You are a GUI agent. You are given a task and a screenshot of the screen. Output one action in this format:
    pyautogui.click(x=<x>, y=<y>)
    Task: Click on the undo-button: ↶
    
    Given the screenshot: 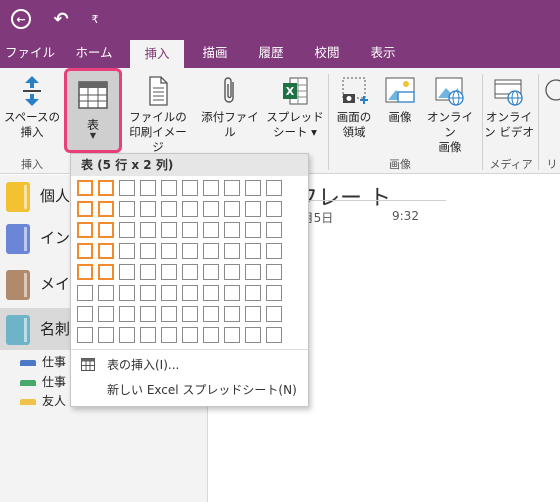 What is the action you would take?
    pyautogui.click(x=61, y=19)
    